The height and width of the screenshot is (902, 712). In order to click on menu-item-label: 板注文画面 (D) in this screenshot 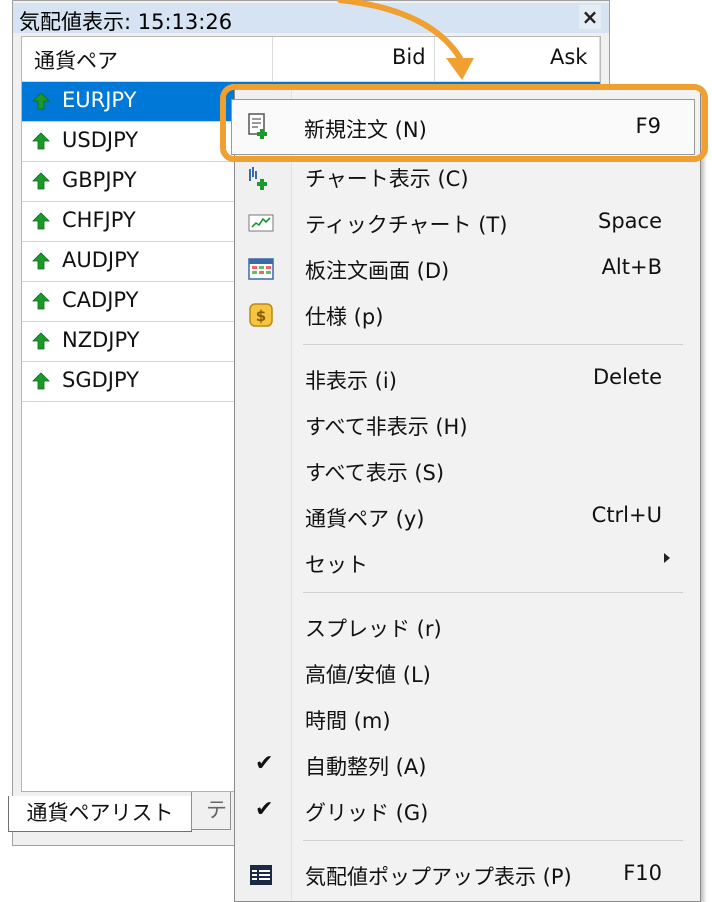, I will do `click(377, 271)`.